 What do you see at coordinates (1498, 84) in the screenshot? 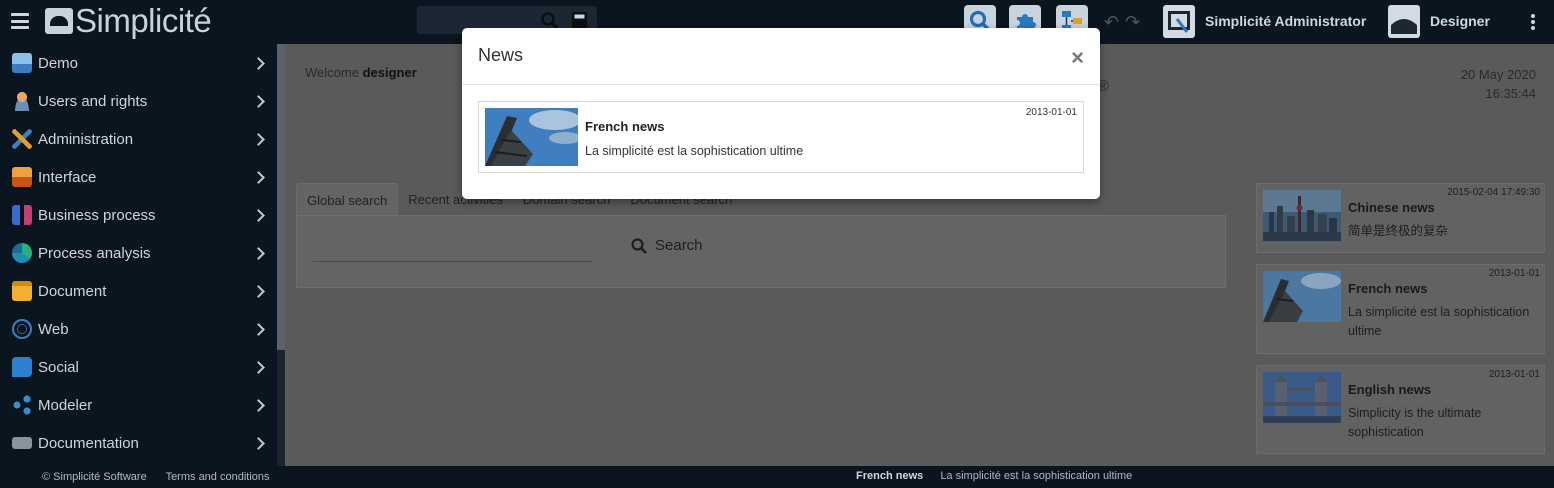
I see `datetime: 20 May 2020 16:35:44` at bounding box center [1498, 84].